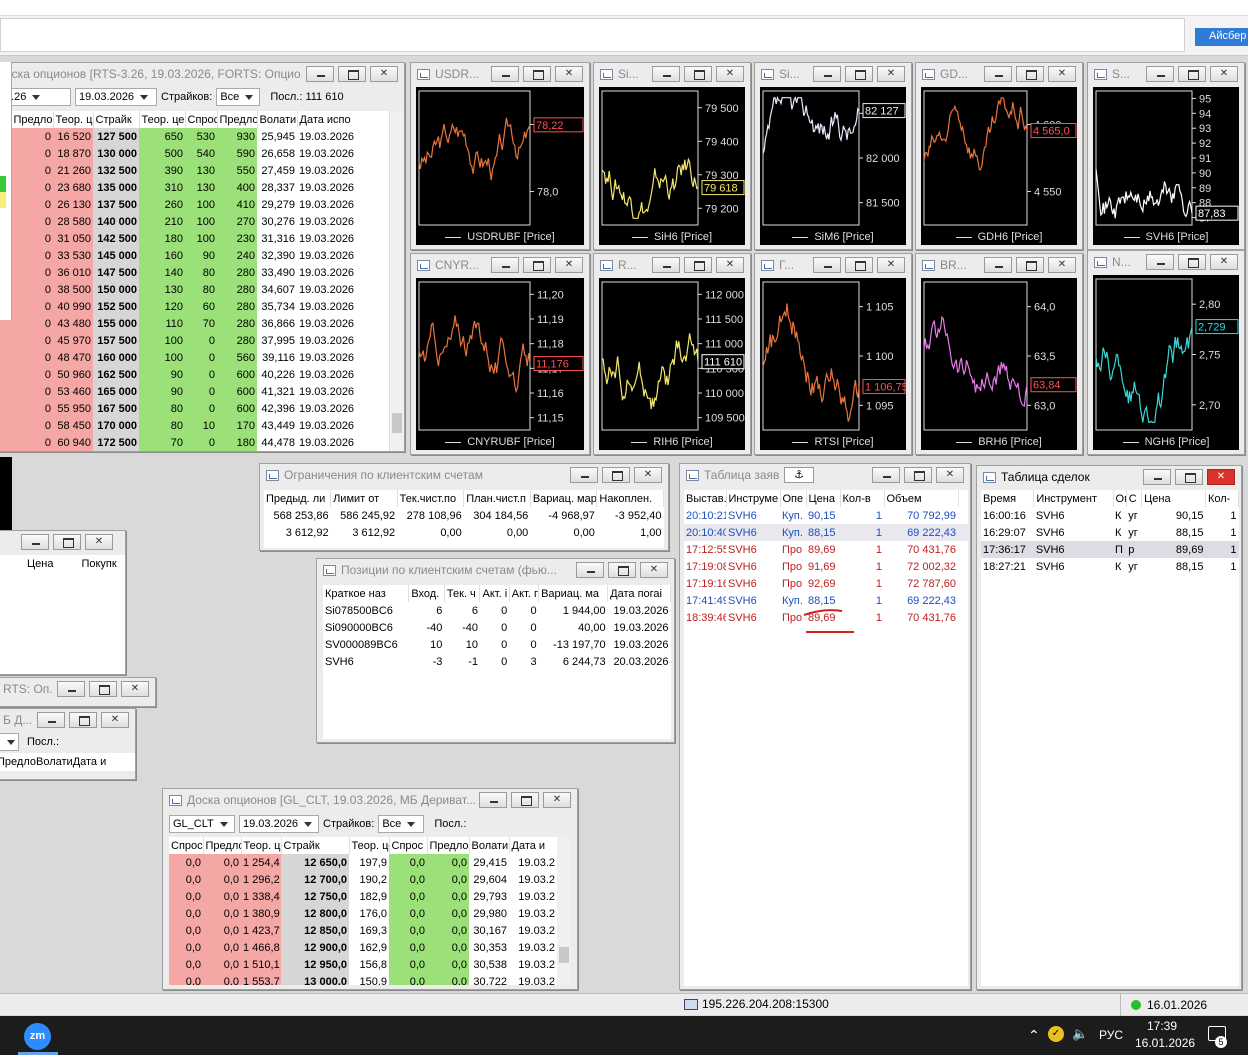  I want to click on table-row: 0 21 260 132 500 390 130 550 27,459 19.03.2026, so click(194, 170).